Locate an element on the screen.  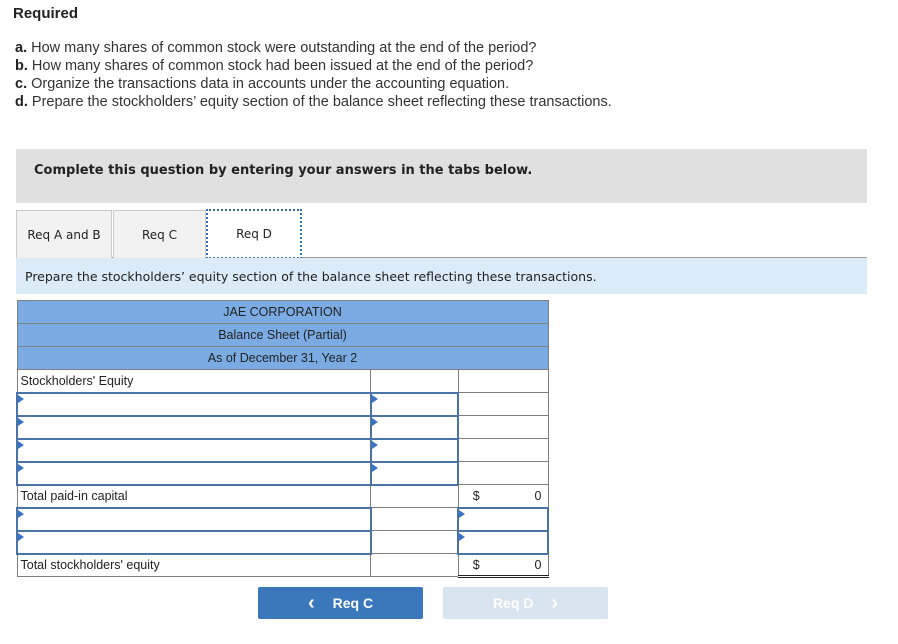
chevron-left-icon: ‹ is located at coordinates (311, 602).